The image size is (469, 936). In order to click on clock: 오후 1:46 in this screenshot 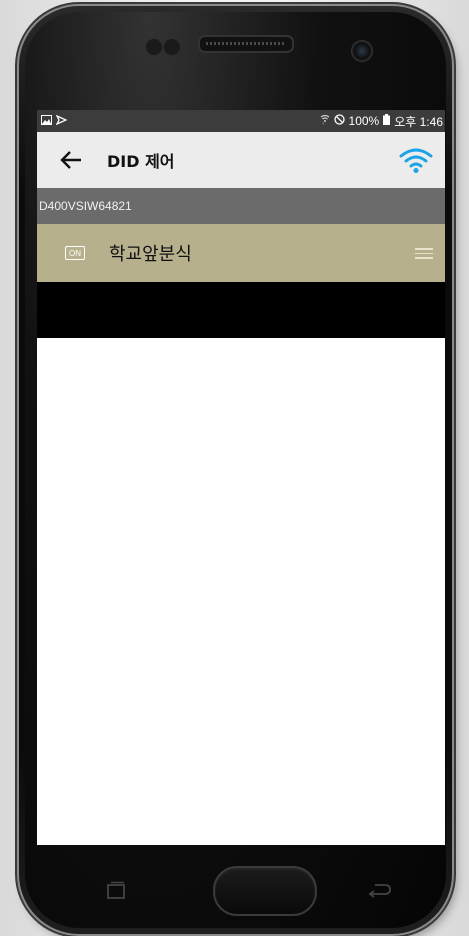, I will do `click(418, 121)`.